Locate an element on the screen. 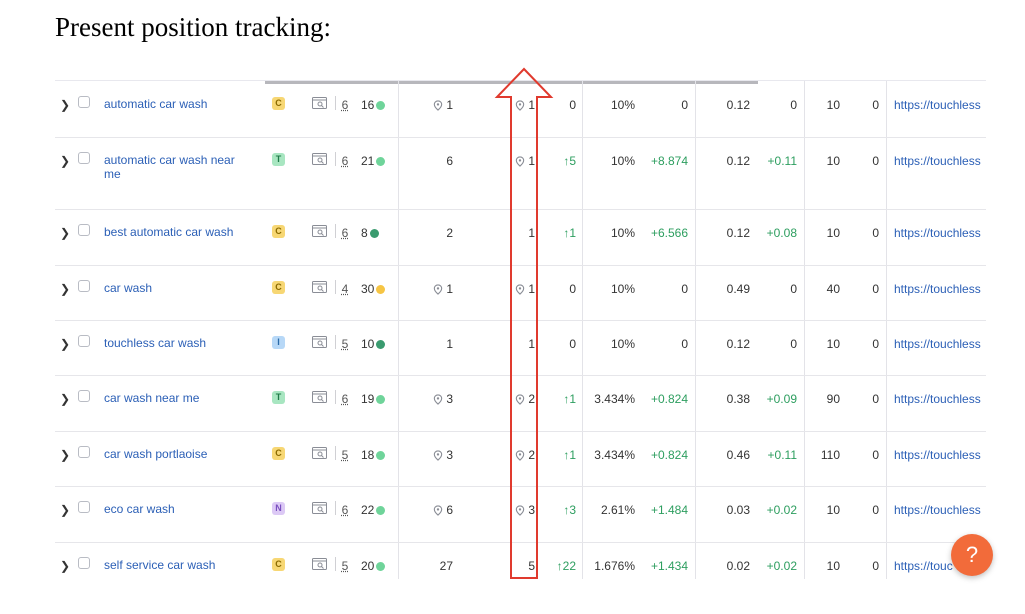 The width and height of the screenshot is (1025, 614). highlight-arrow-annotation is located at coordinates (524, 323).